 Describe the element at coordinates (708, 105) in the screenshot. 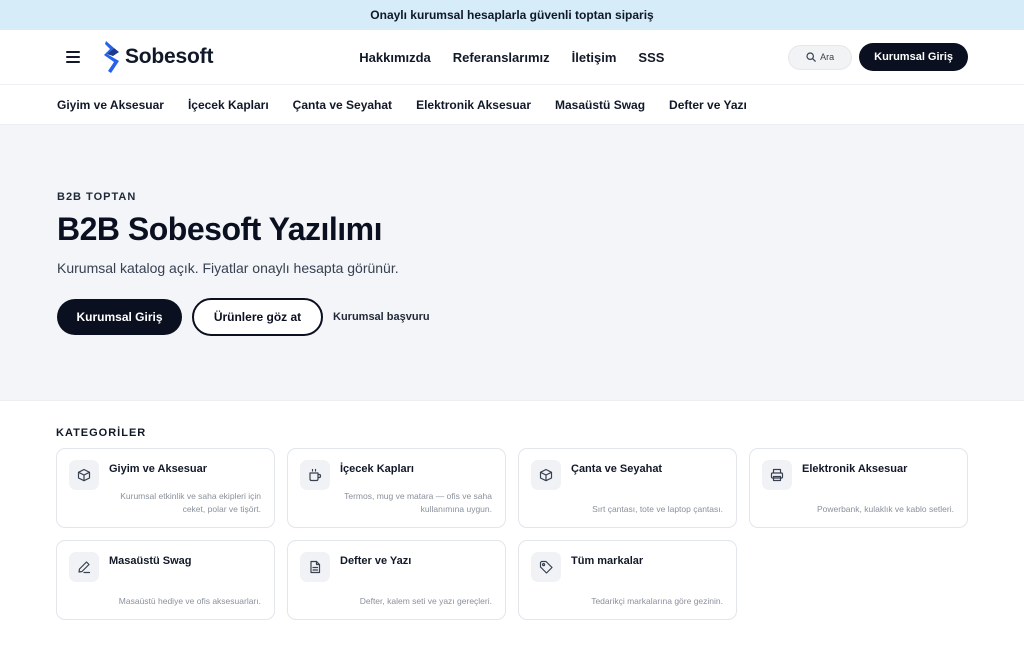

I see `category-nav-notebooks: Defter ve Yazı` at that location.